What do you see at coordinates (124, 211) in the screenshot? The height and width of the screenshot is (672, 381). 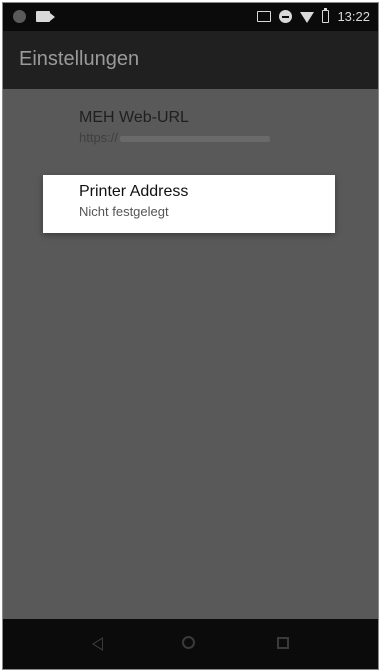 I see `pref-printer-address-summary: Nicht festgelegt` at bounding box center [124, 211].